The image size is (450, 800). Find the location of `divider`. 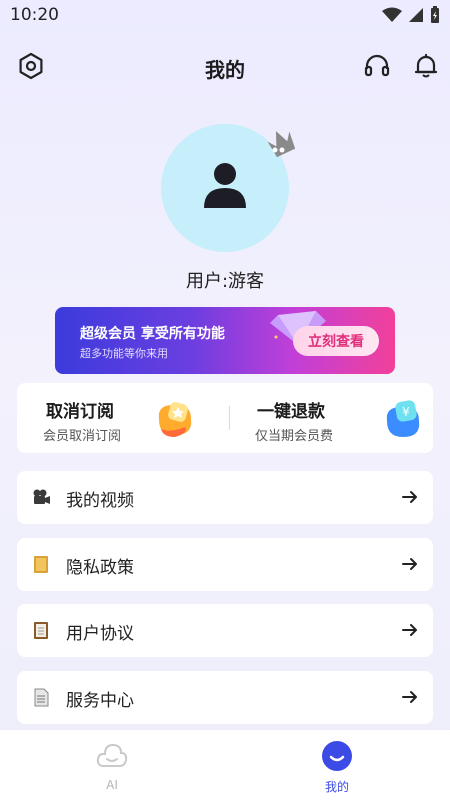

divider is located at coordinates (229, 418).